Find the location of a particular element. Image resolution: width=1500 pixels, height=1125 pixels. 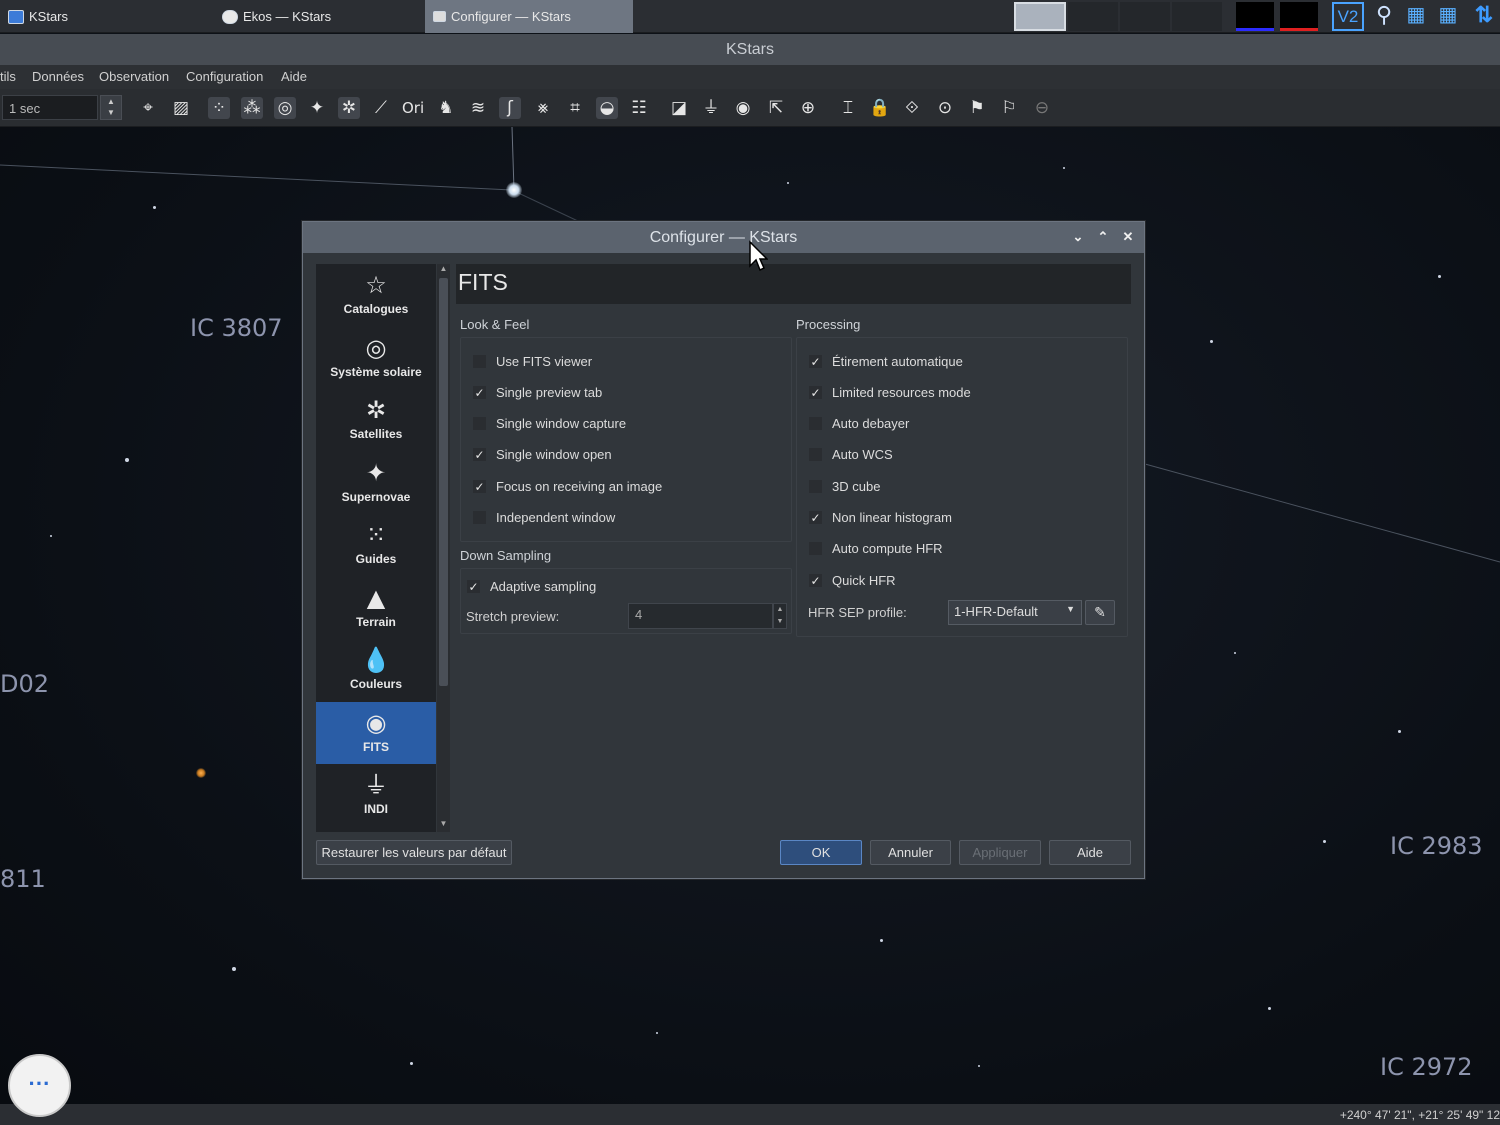

menu-configuration: Configuration is located at coordinates (224, 76).